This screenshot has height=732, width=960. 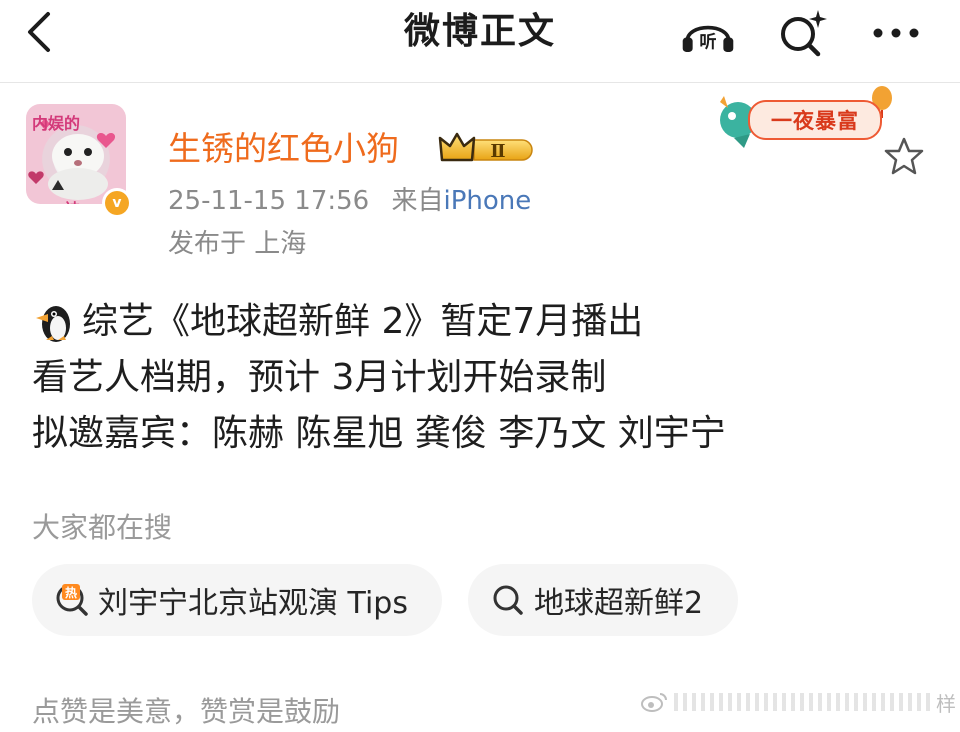 I want to click on vip-level-text: Ⅱ, so click(x=497, y=151).